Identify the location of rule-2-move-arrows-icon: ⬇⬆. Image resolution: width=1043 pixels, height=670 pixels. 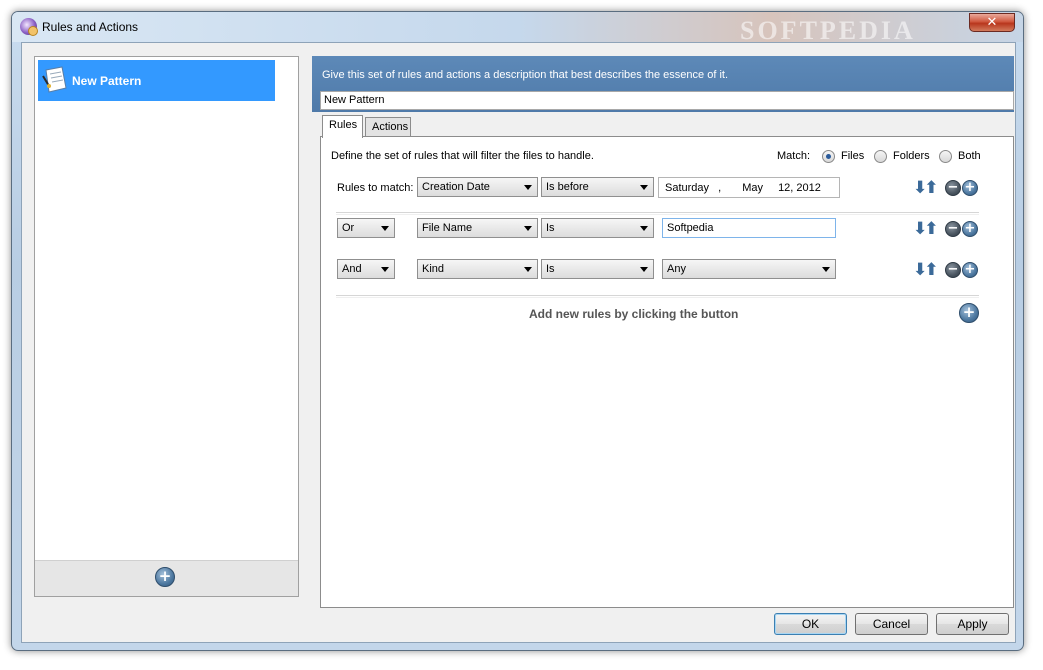
(925, 229).